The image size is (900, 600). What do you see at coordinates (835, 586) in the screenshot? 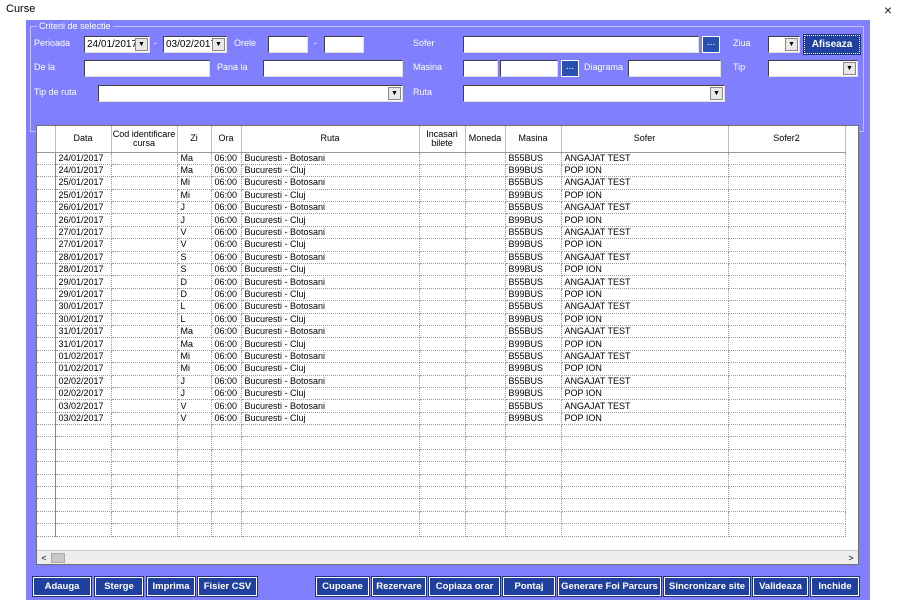
I see `inchide-button: Inchide` at bounding box center [835, 586].